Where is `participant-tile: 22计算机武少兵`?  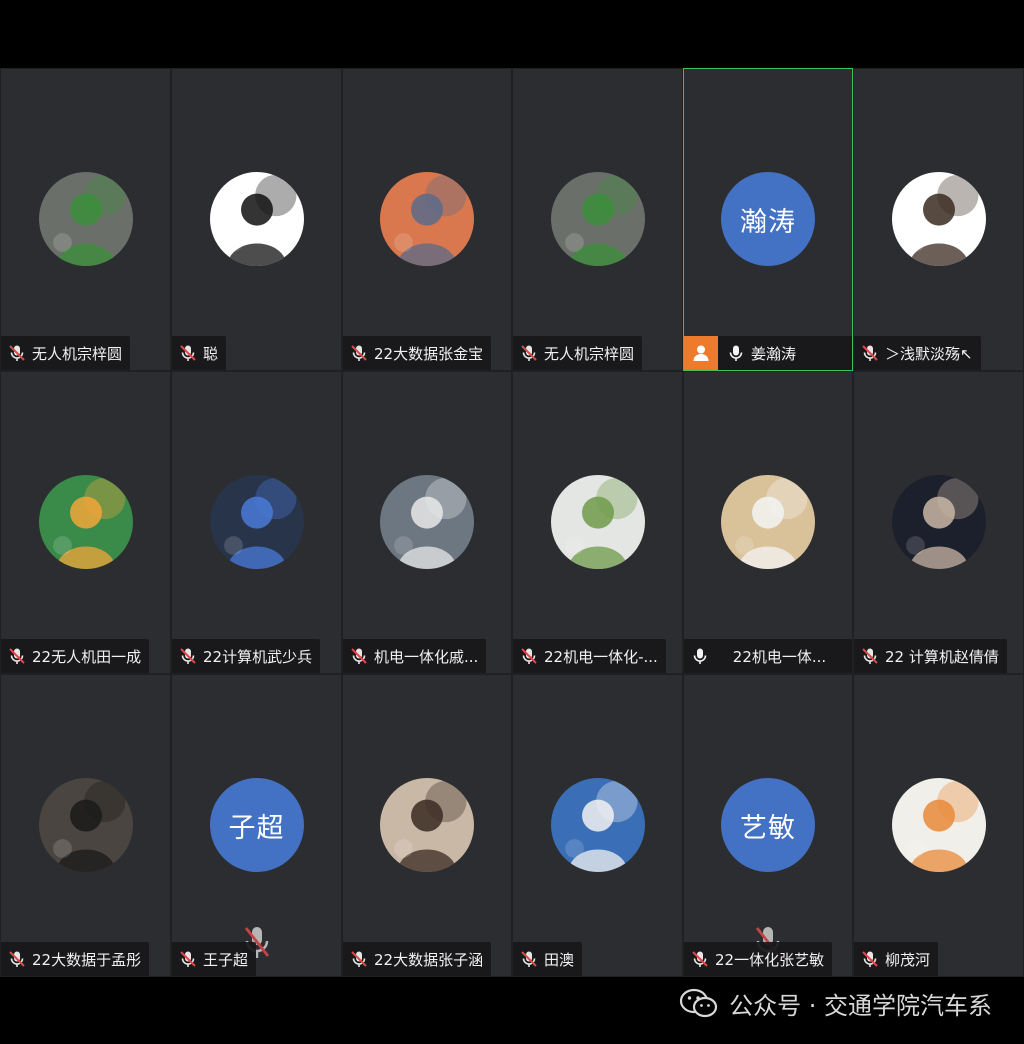
participant-tile: 22计算机武少兵 is located at coordinates (256, 522).